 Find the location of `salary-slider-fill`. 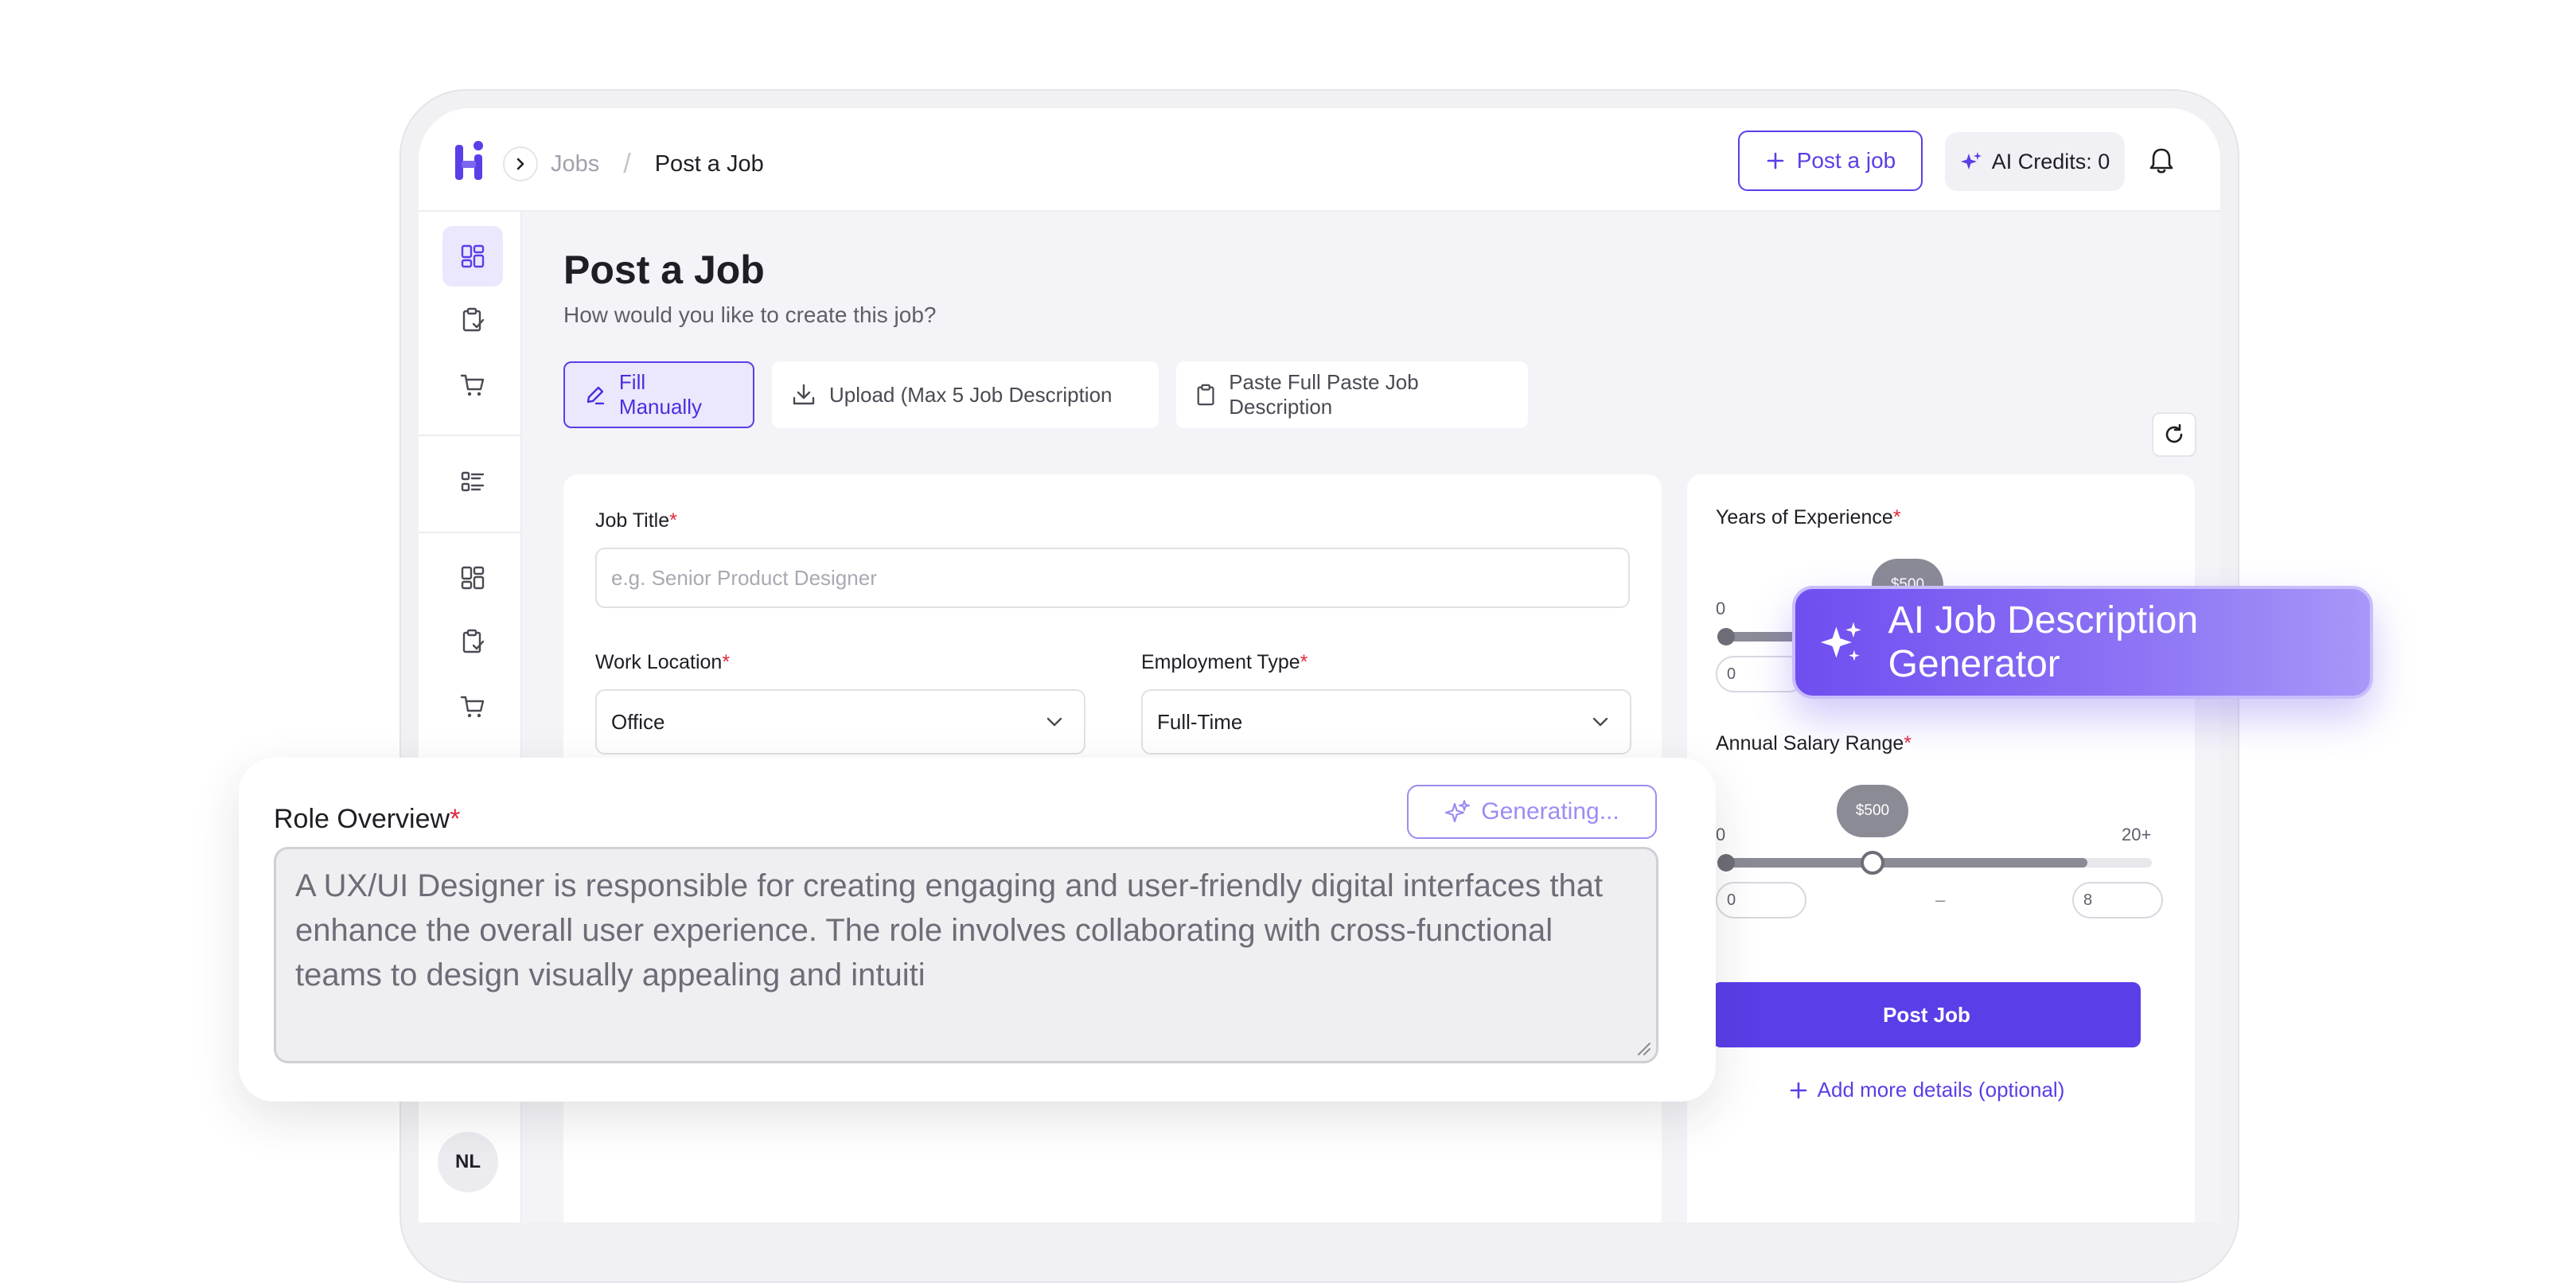

salary-slider-fill is located at coordinates (1905, 863).